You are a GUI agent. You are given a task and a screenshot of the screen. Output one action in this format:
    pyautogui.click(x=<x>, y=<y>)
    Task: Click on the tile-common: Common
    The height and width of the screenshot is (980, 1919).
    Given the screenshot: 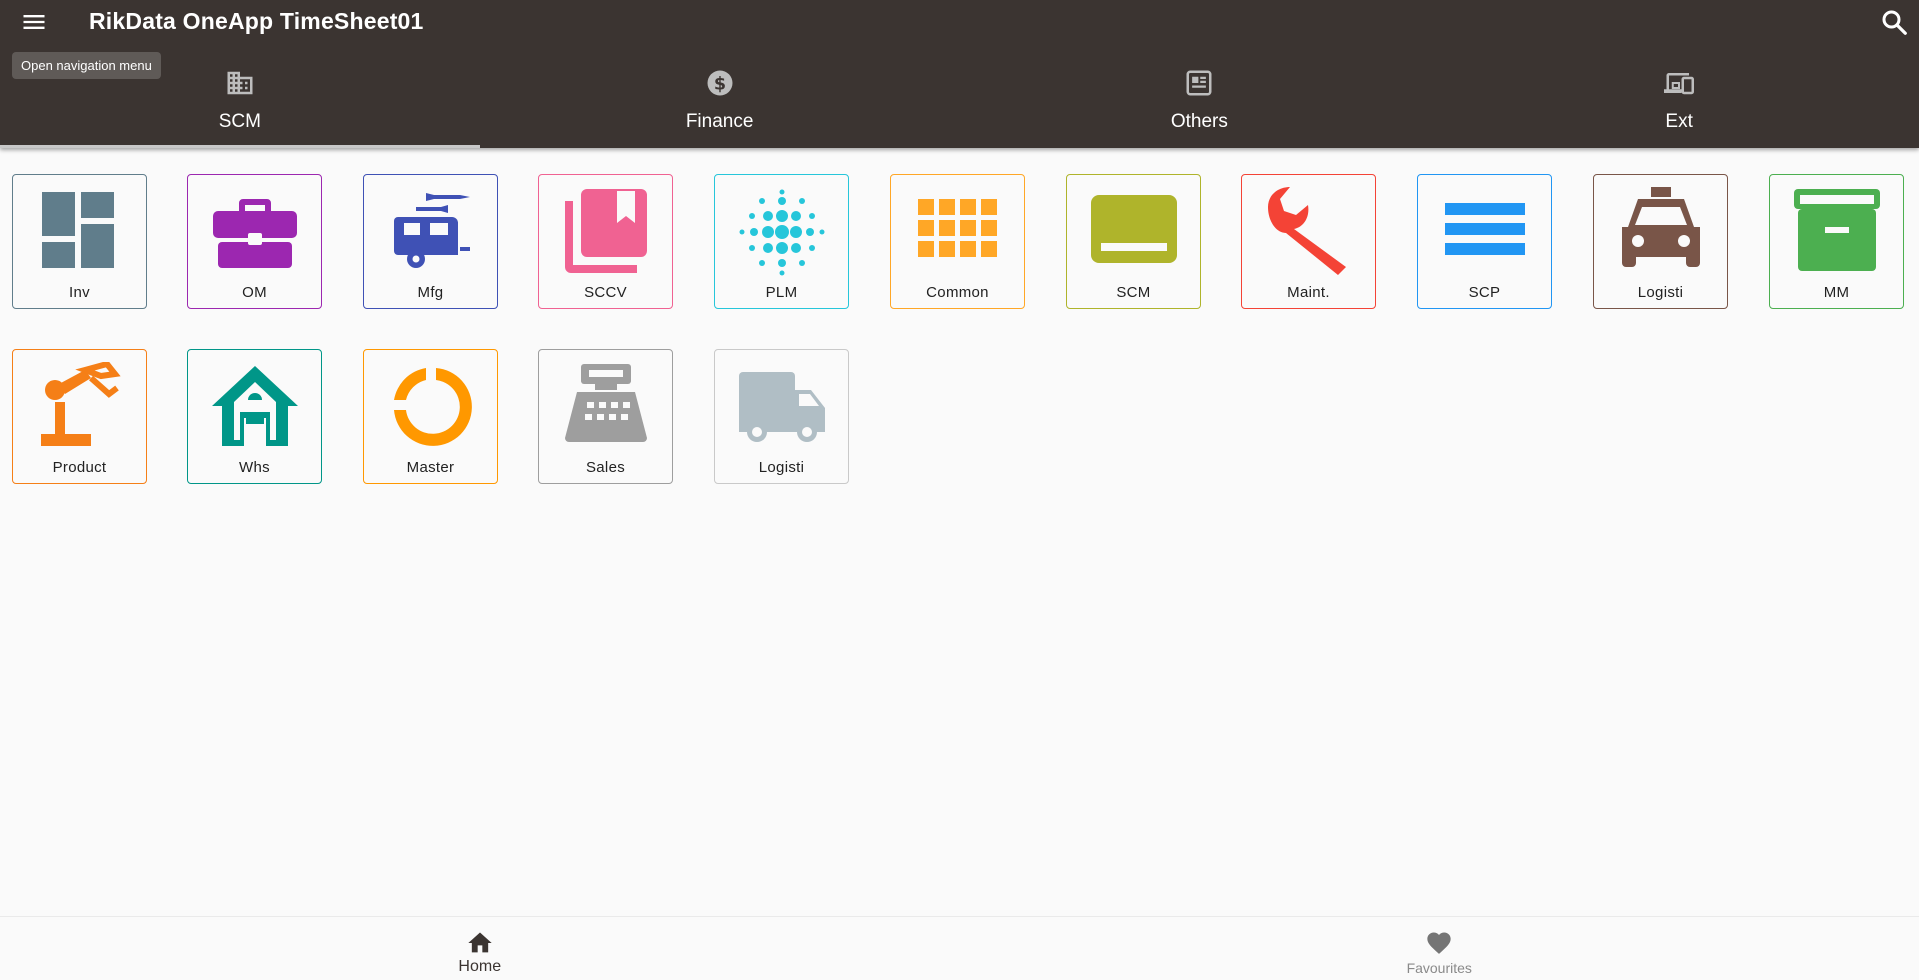 What is the action you would take?
    pyautogui.click(x=957, y=241)
    